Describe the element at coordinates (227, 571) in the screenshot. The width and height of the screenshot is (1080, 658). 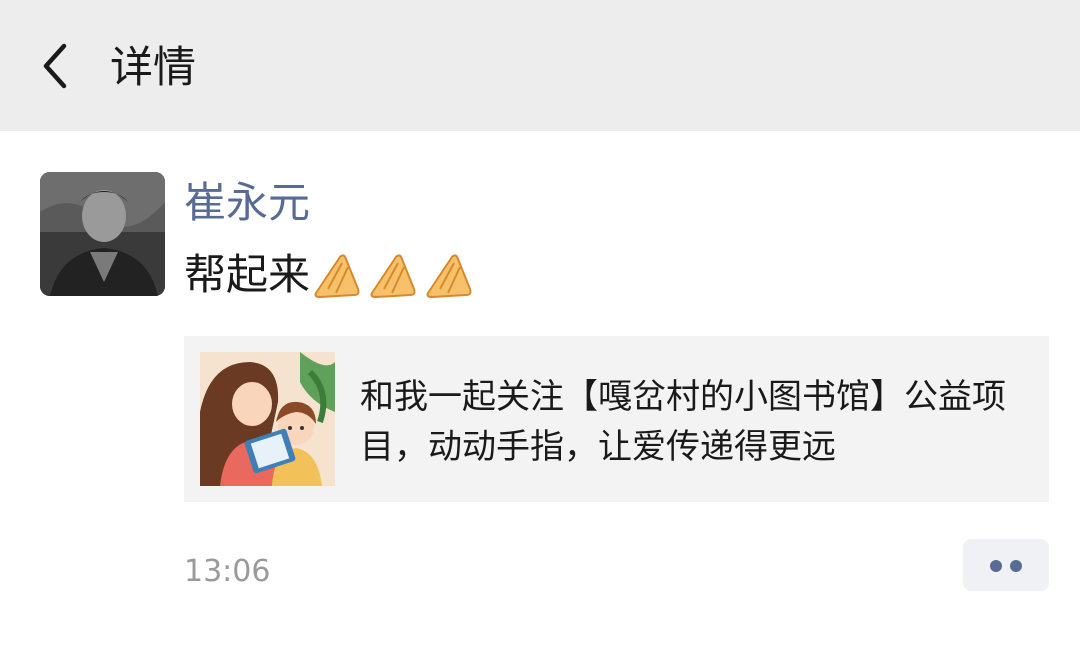
I see `post-time: 13:06` at that location.